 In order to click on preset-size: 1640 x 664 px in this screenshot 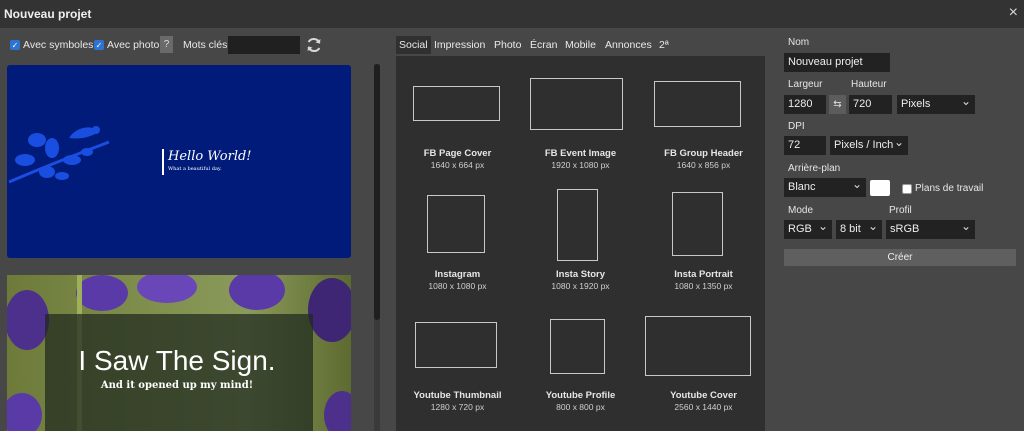, I will do `click(457, 165)`.